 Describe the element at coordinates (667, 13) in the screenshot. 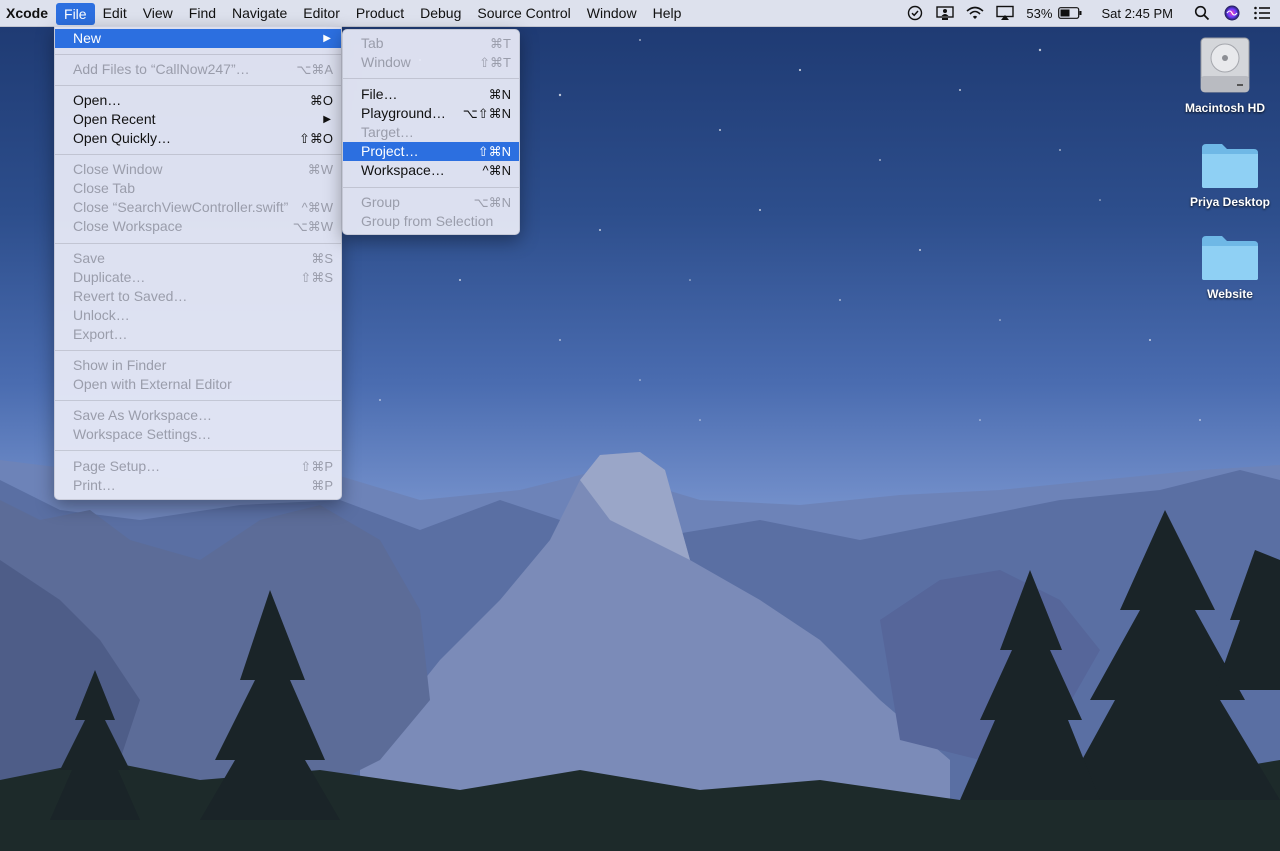

I see `menu-help: Help` at that location.